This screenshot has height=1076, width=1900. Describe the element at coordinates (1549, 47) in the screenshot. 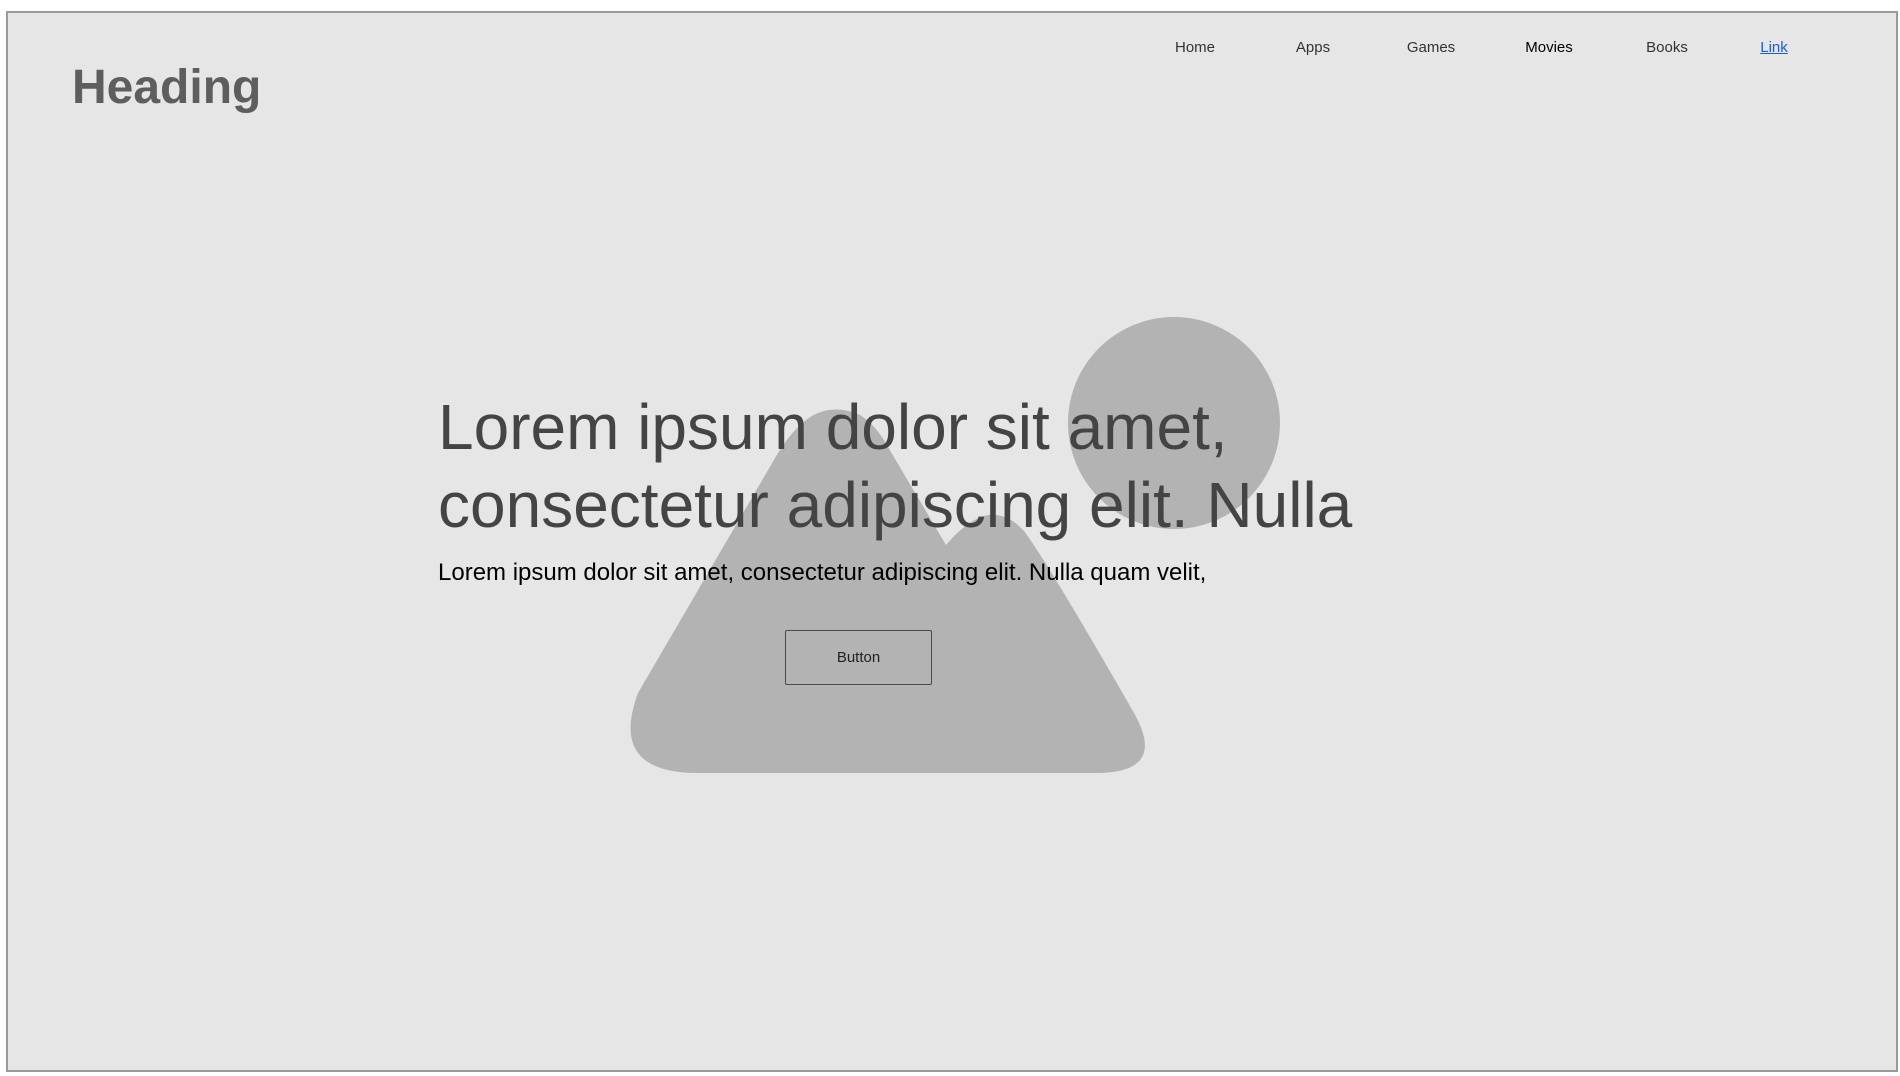

I see `nav-item-movies: Movies` at that location.